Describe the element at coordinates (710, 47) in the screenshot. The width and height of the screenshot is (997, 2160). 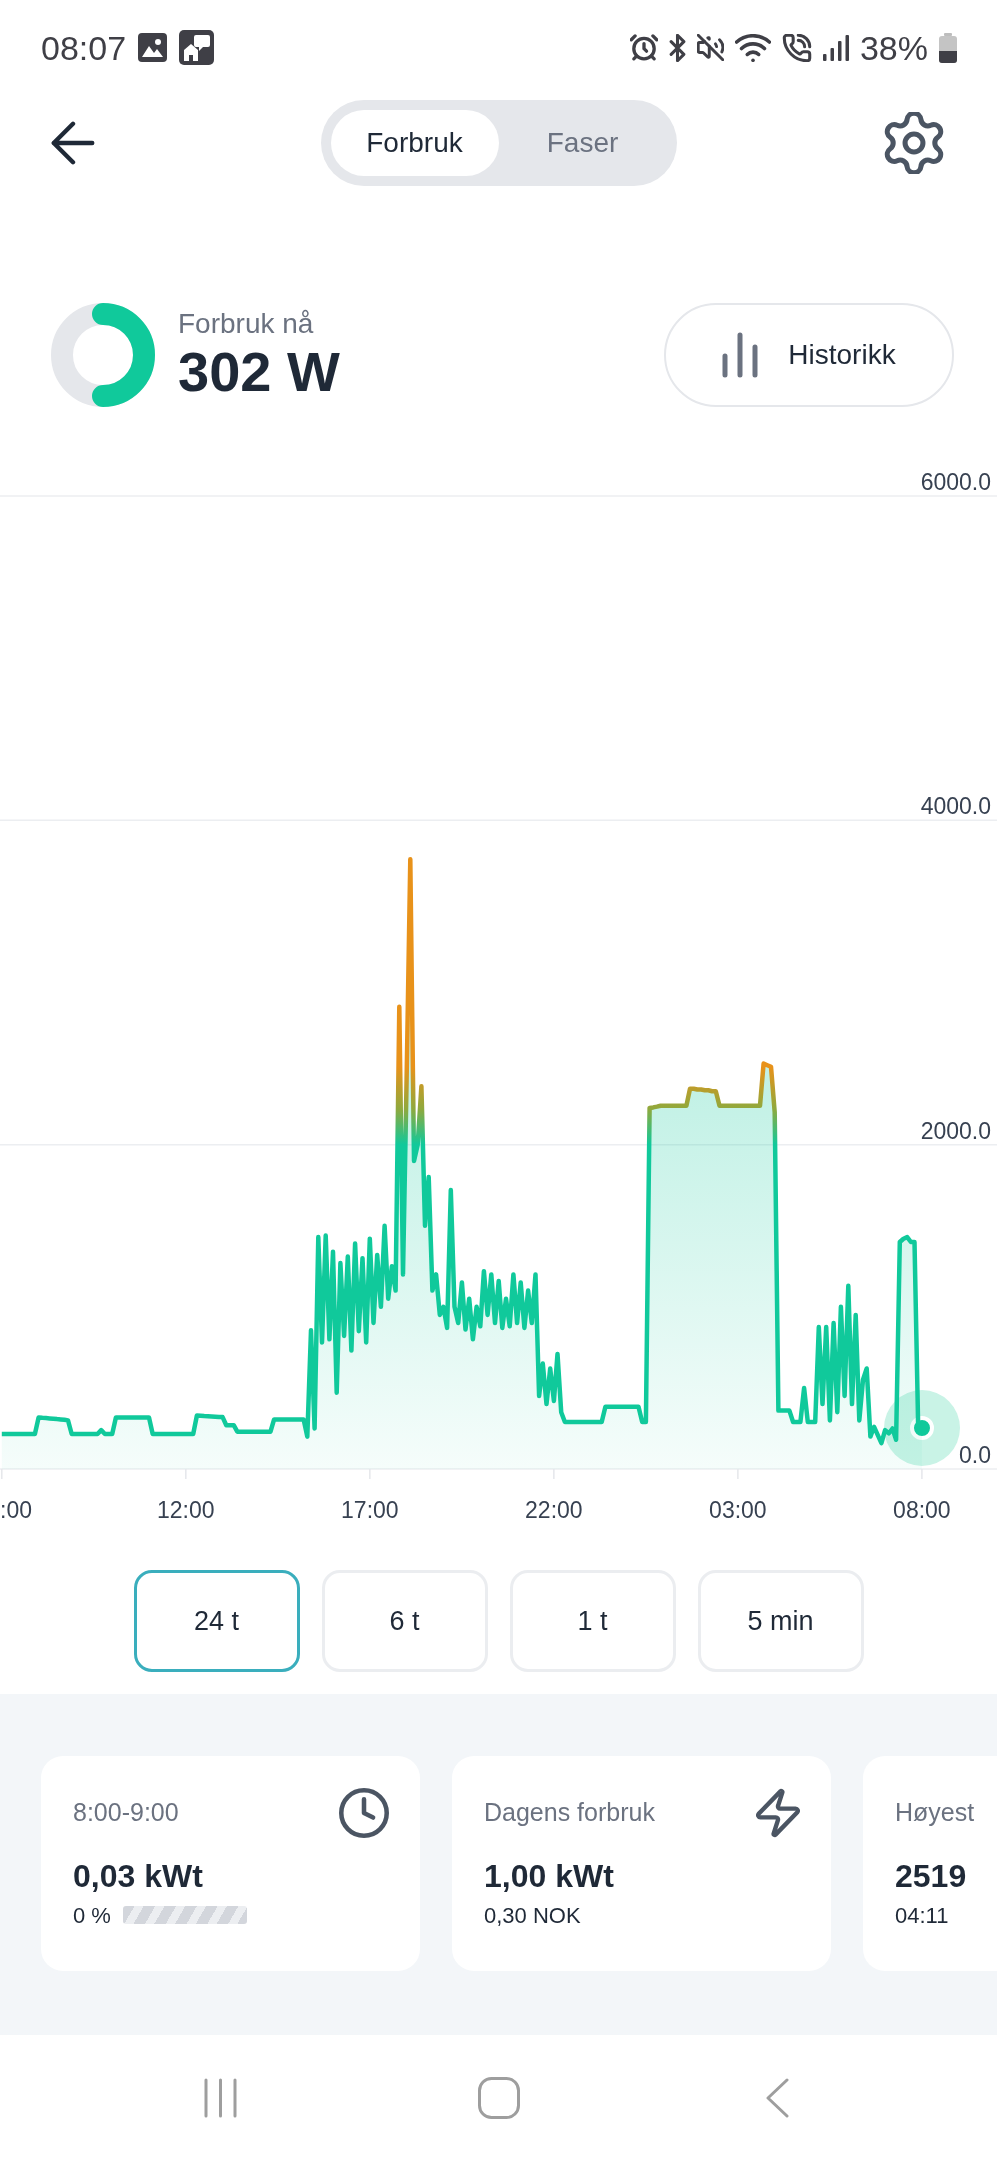
I see `mute-icon` at that location.